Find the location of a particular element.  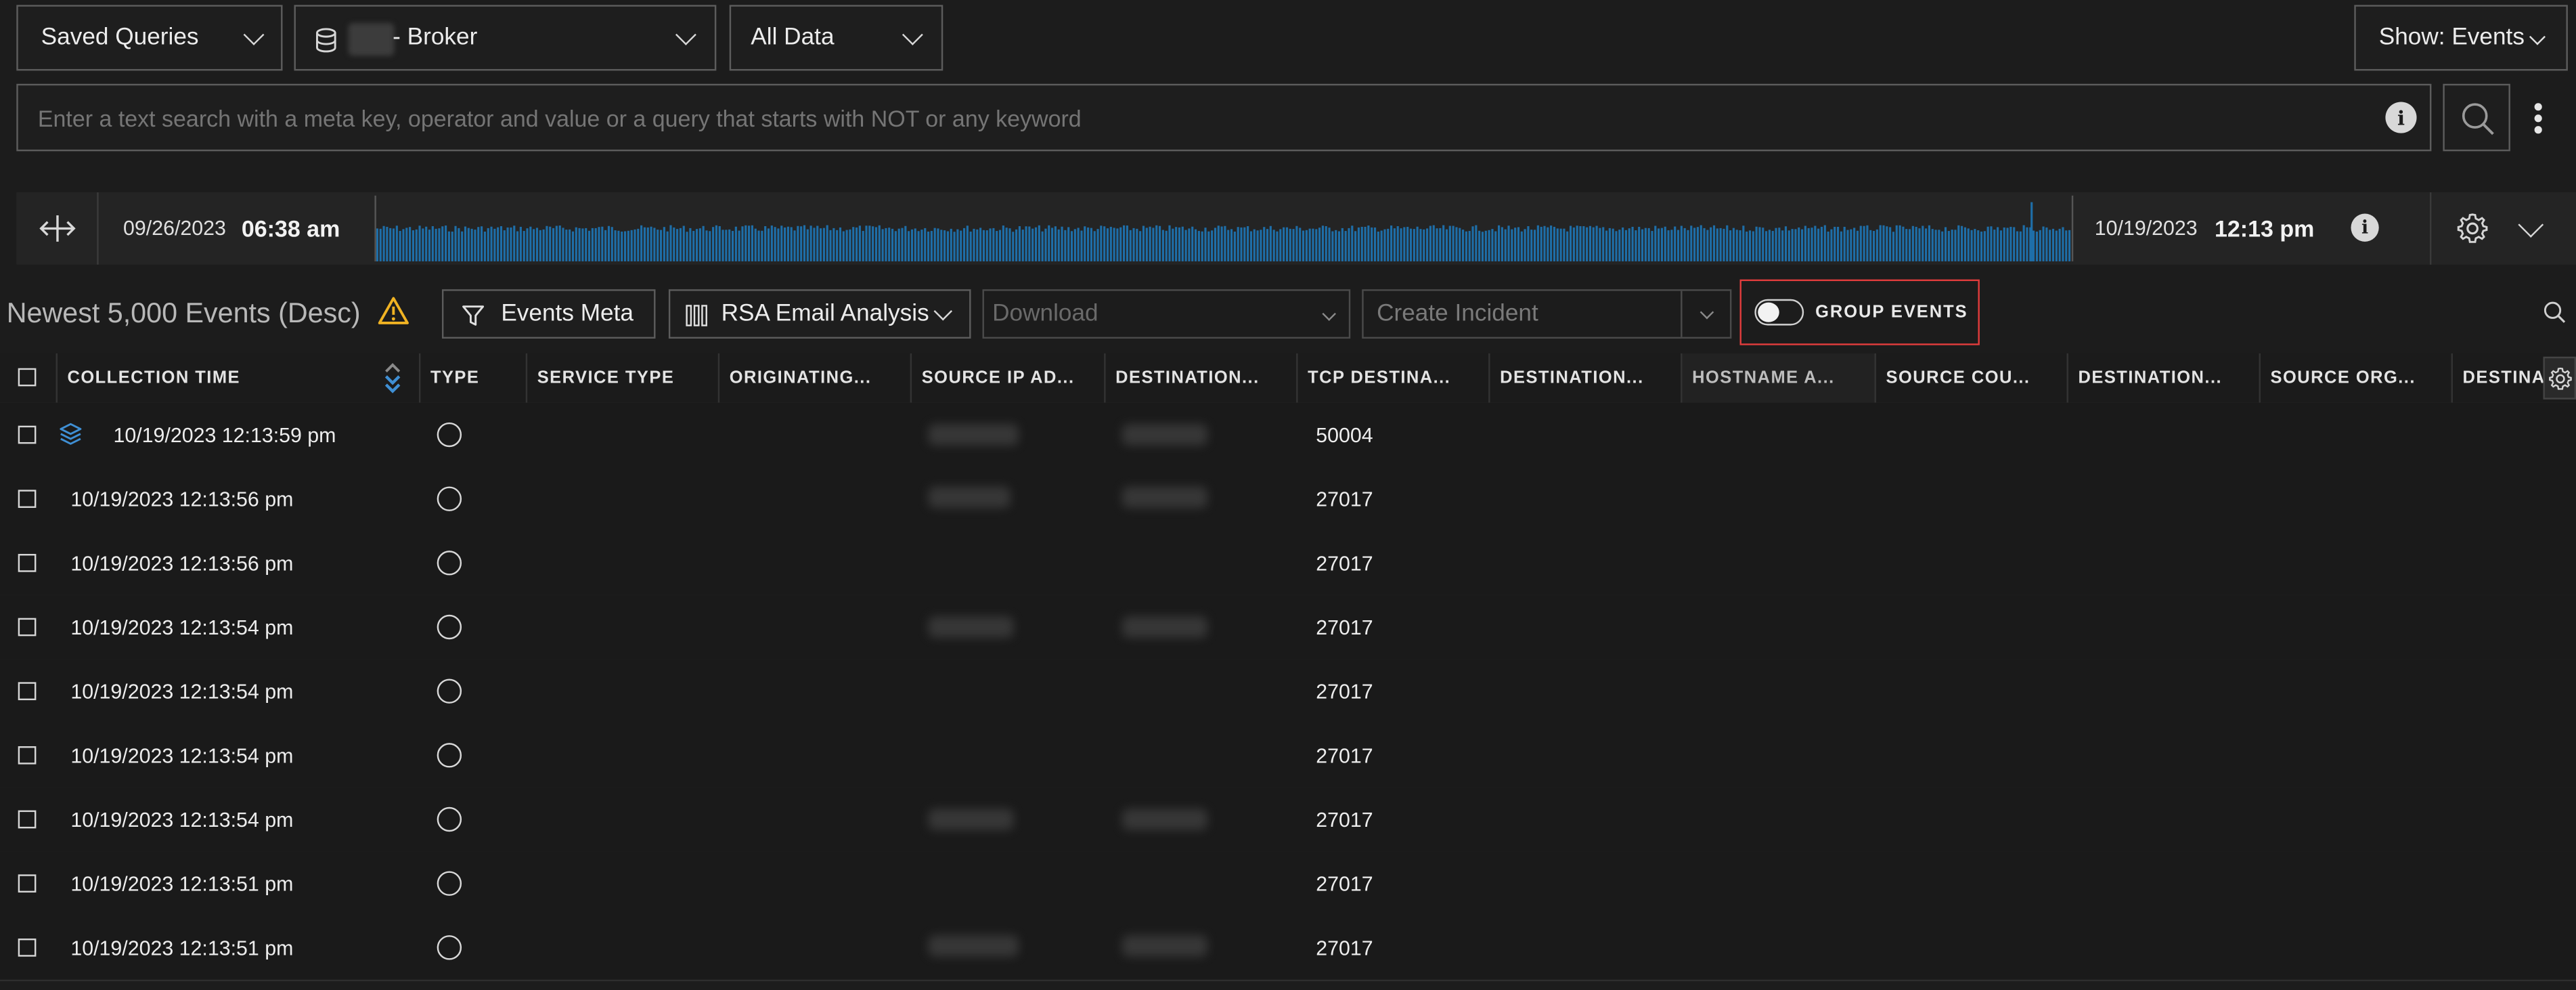

query-search-bar: i is located at coordinates (1224, 117).